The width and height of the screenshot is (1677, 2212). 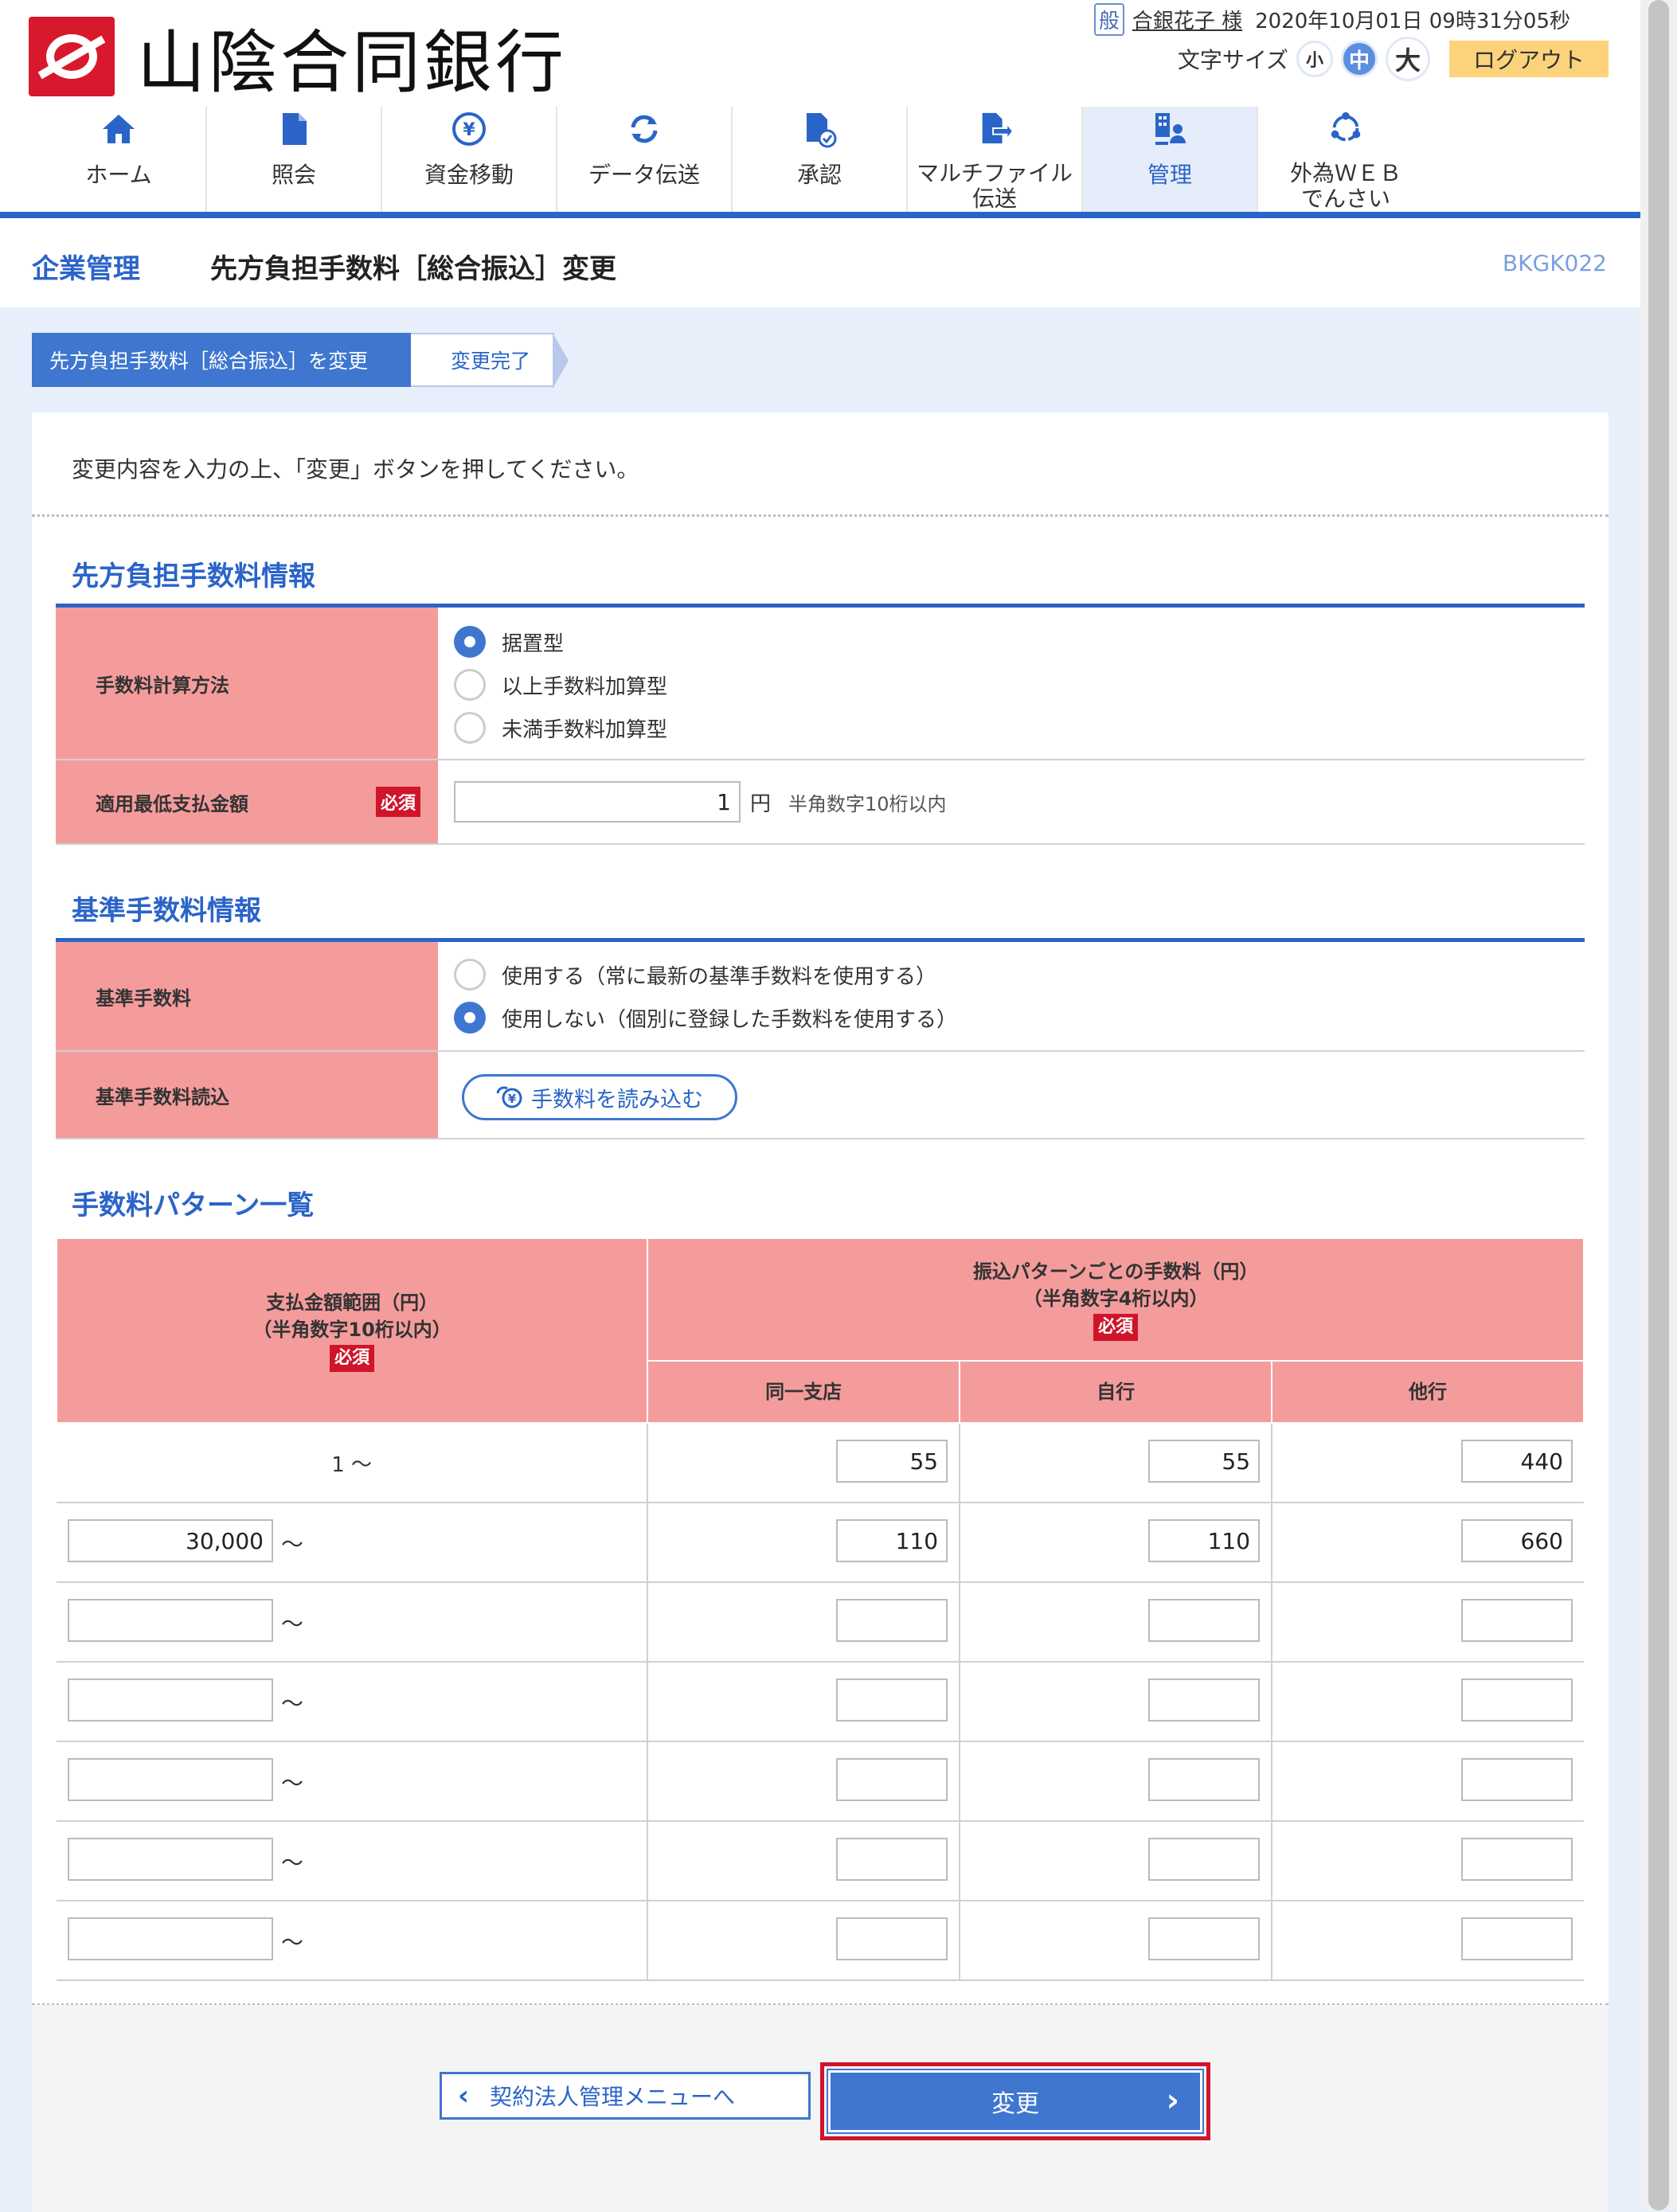 What do you see at coordinates (995, 159) in the screenshot?
I see `nav-item-multi-file: マルチファイル 伝送` at bounding box center [995, 159].